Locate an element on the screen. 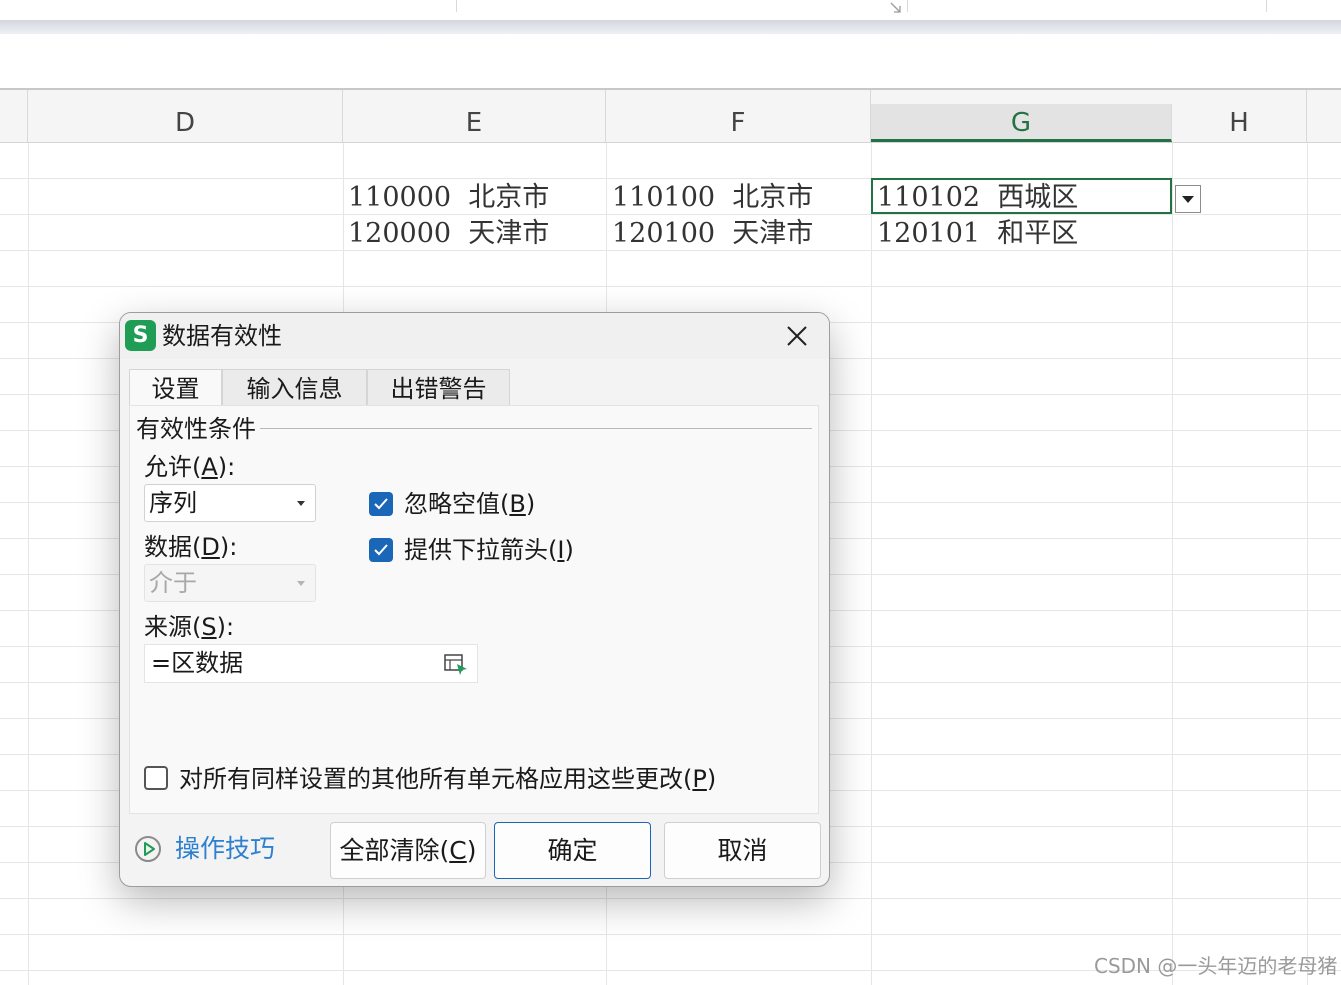  source-label: 来源(S): is located at coordinates (189, 627).